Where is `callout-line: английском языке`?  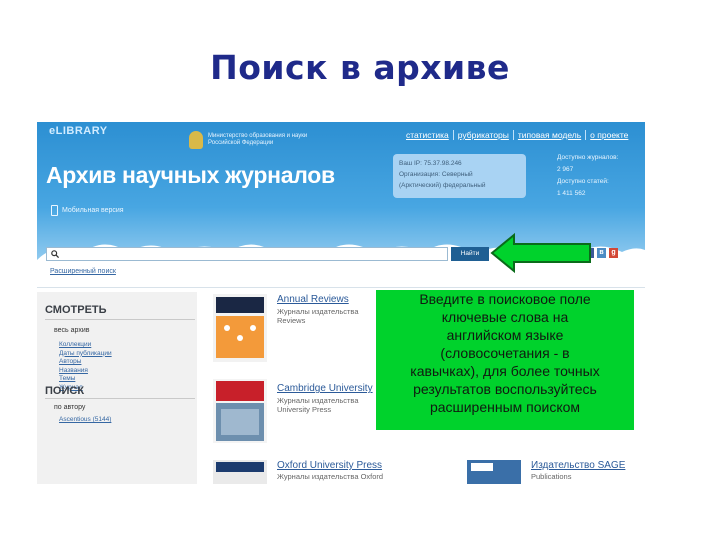
callout-line: английском языке is located at coordinates (505, 335).